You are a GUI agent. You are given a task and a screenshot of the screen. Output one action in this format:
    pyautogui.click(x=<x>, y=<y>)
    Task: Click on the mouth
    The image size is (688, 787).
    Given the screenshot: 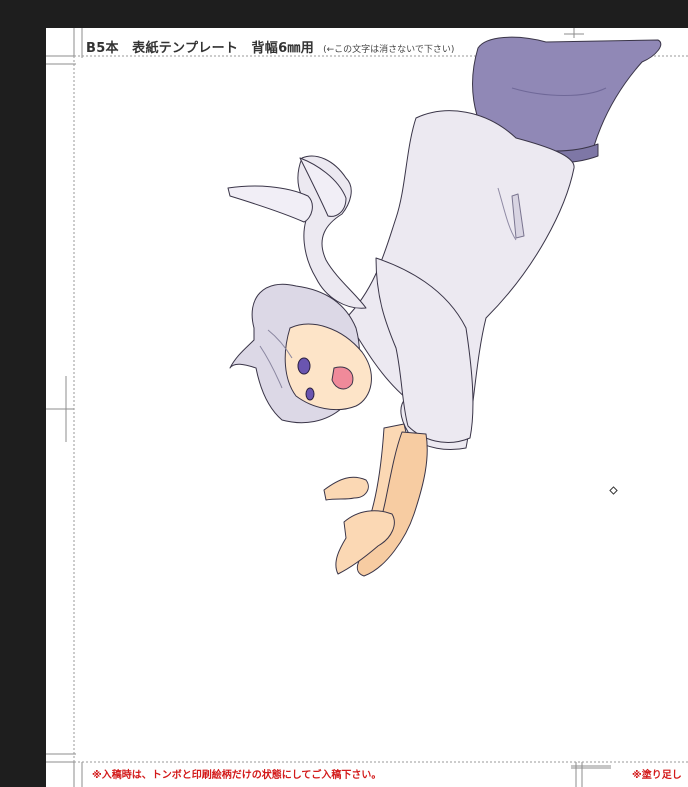 What is the action you would take?
    pyautogui.click(x=342, y=378)
    